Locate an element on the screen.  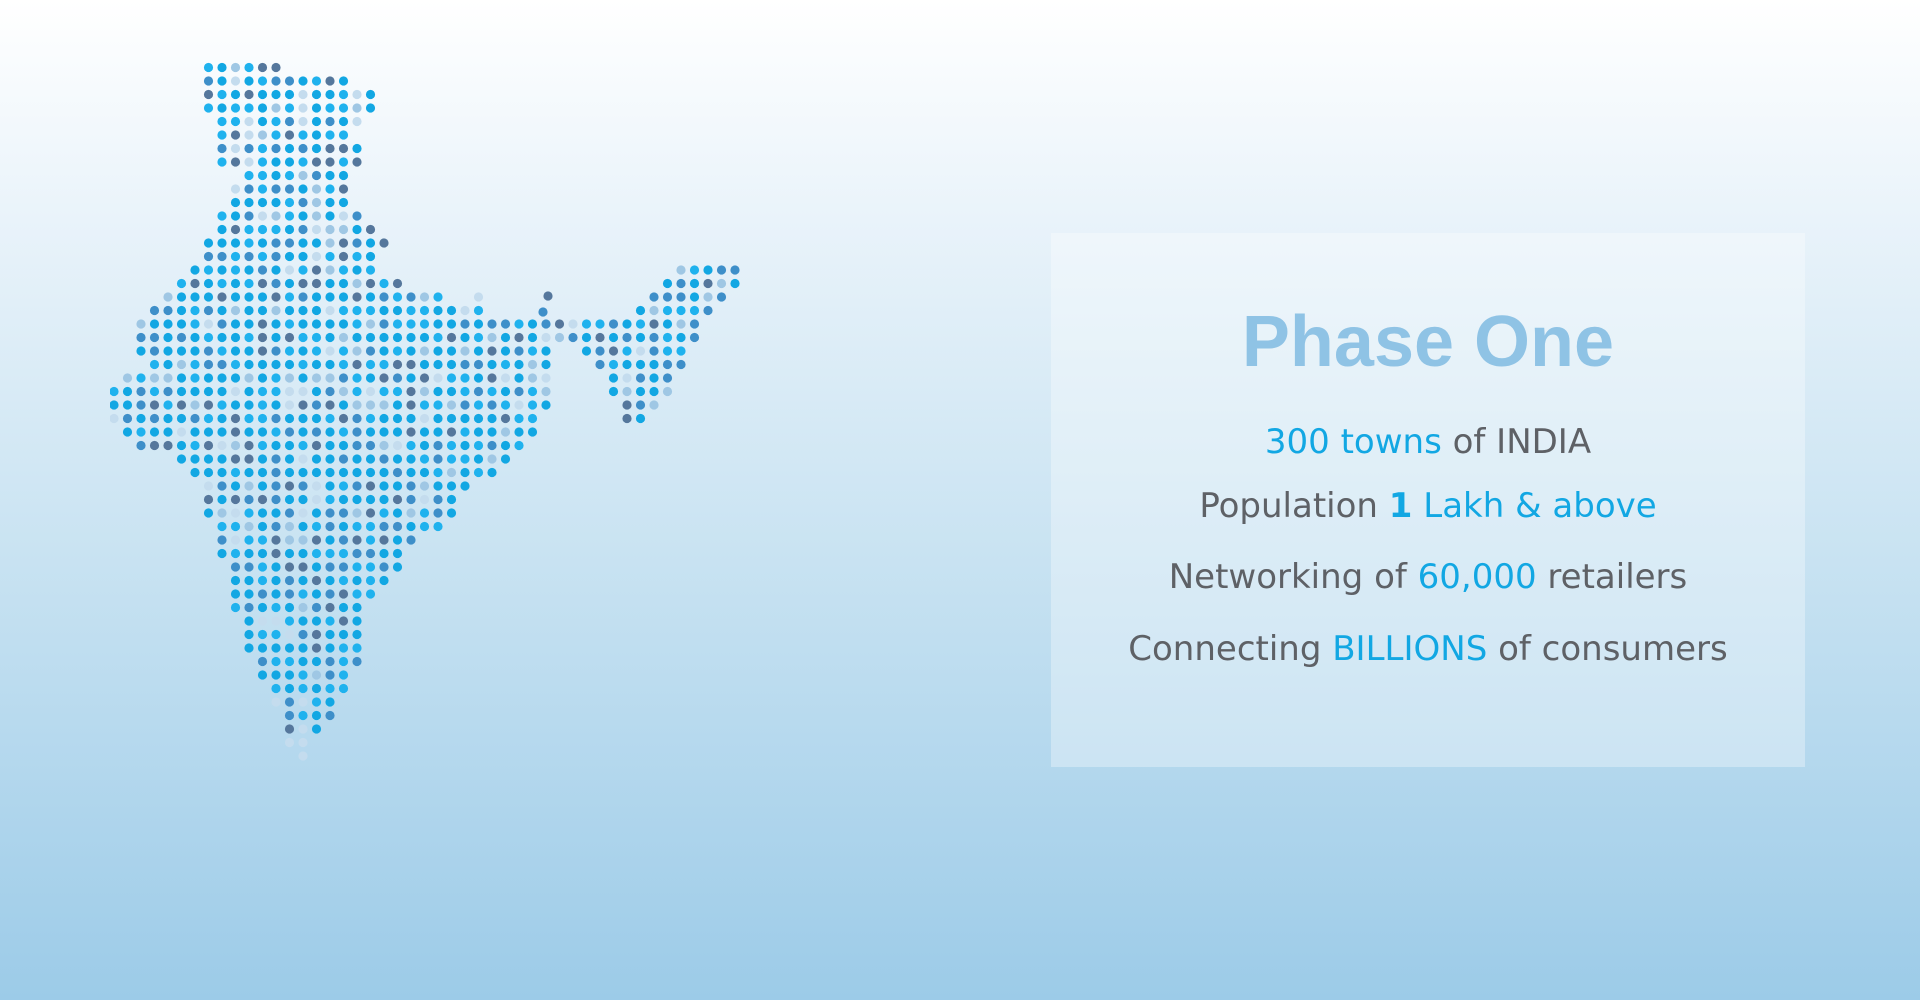
phase-title: Phase One is located at coordinates (1428, 342).